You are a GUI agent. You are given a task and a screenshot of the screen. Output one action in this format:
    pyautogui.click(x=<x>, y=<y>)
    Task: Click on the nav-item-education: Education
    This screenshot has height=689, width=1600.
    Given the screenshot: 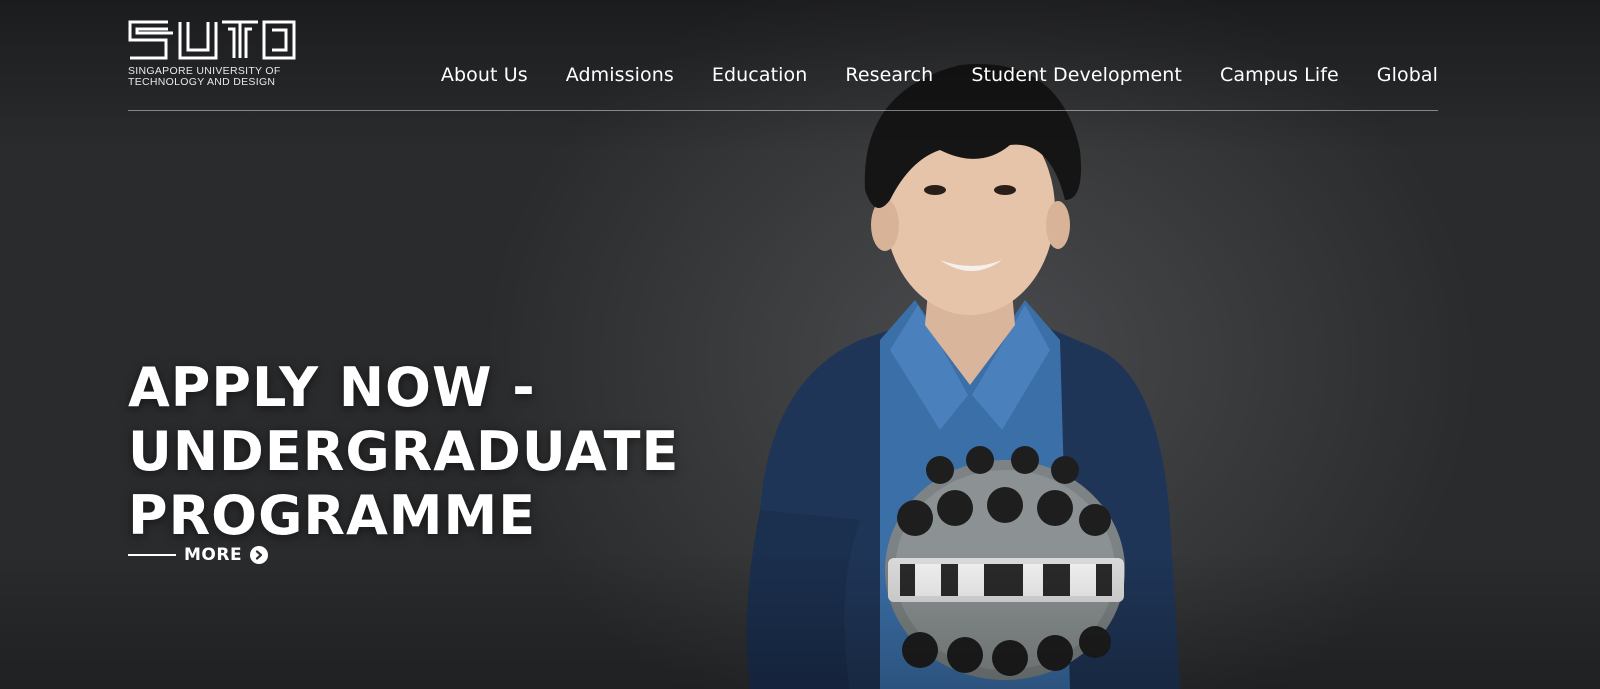 What is the action you would take?
    pyautogui.click(x=760, y=75)
    